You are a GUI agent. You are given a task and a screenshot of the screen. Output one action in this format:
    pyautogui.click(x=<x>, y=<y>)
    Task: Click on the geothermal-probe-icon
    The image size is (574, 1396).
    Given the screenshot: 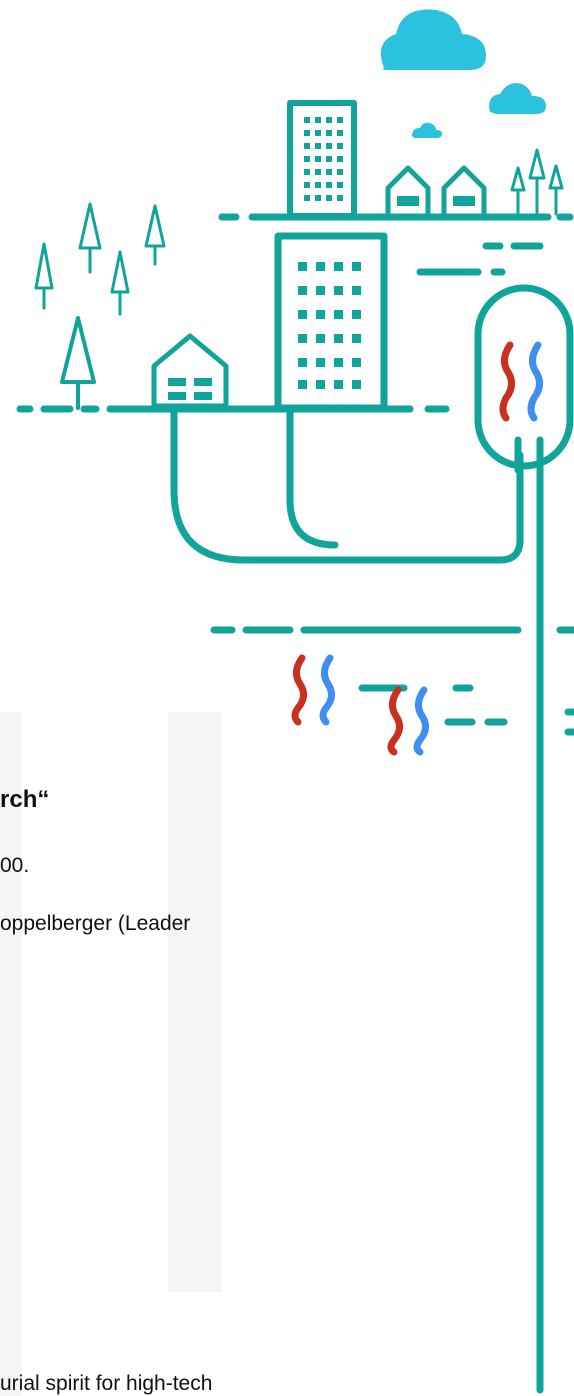 What is the action you would take?
    pyautogui.click(x=524, y=839)
    